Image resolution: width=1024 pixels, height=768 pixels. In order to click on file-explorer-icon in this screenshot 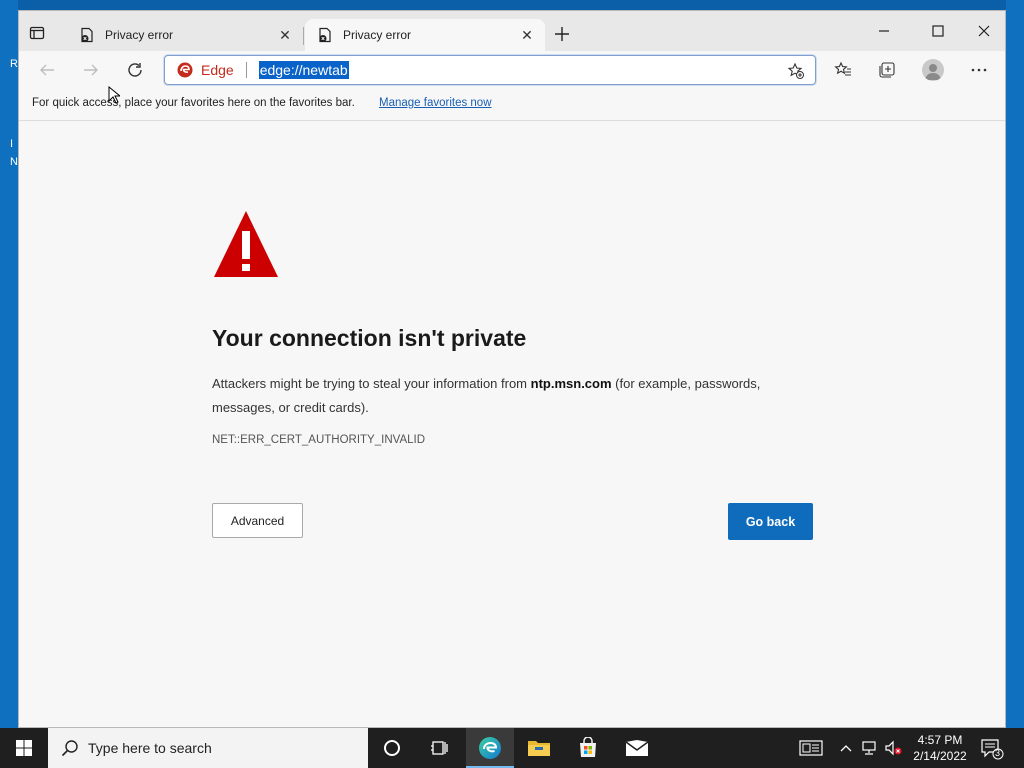, I will do `click(539, 748)`.